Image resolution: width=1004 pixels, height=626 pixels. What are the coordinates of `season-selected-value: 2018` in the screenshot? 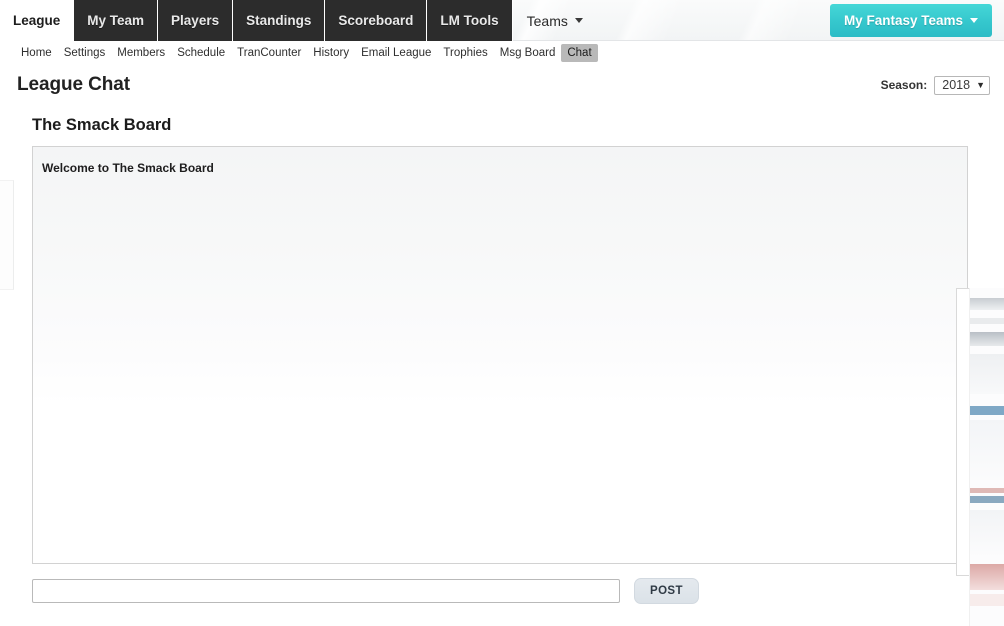 It's located at (956, 85).